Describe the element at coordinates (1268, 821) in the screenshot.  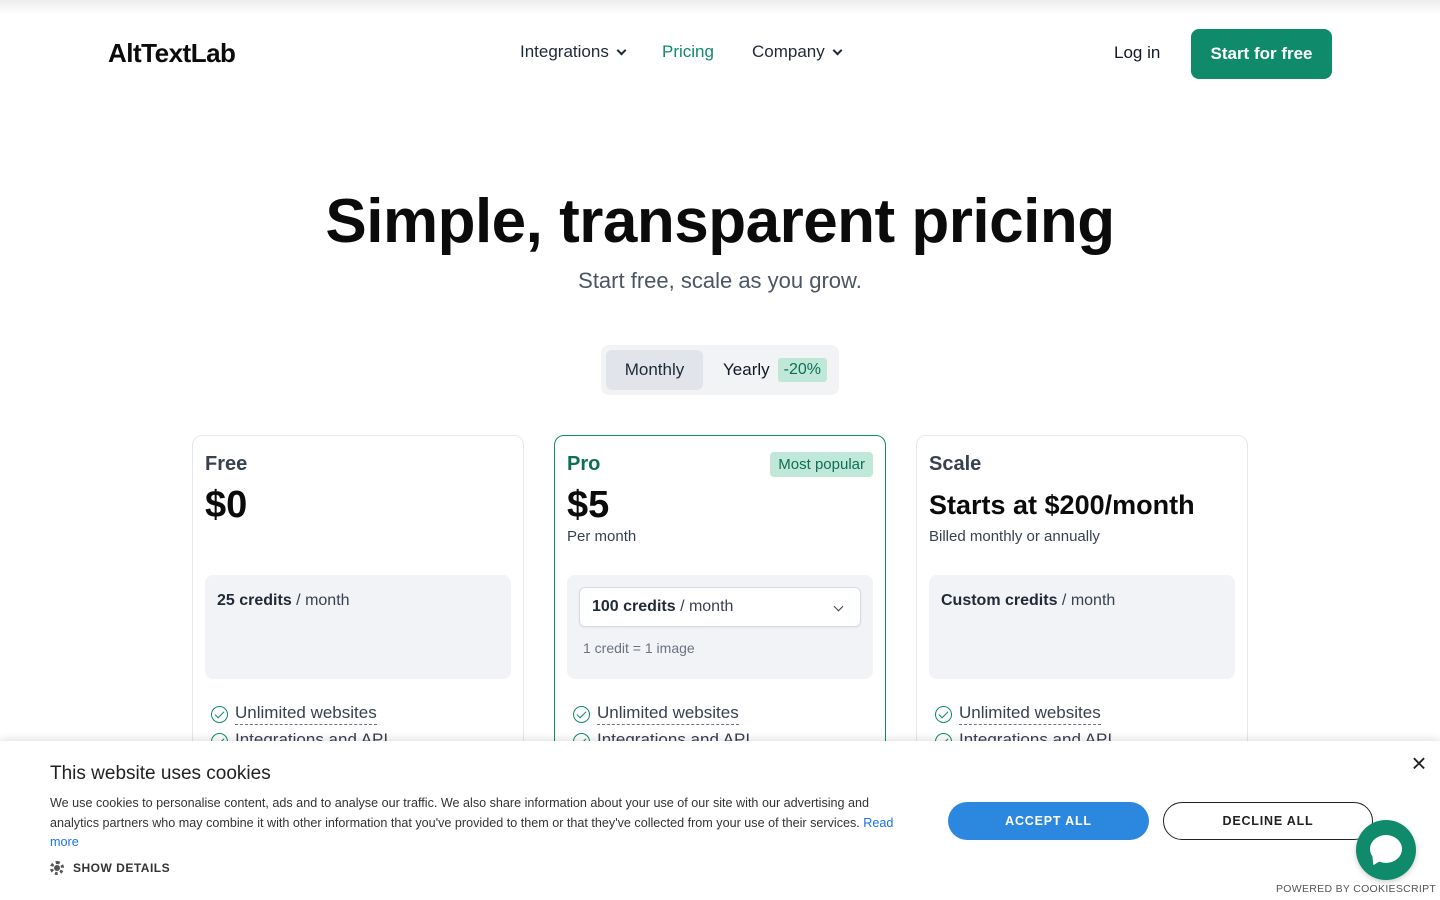
I see `decline-all-button: DECLINE ALL` at that location.